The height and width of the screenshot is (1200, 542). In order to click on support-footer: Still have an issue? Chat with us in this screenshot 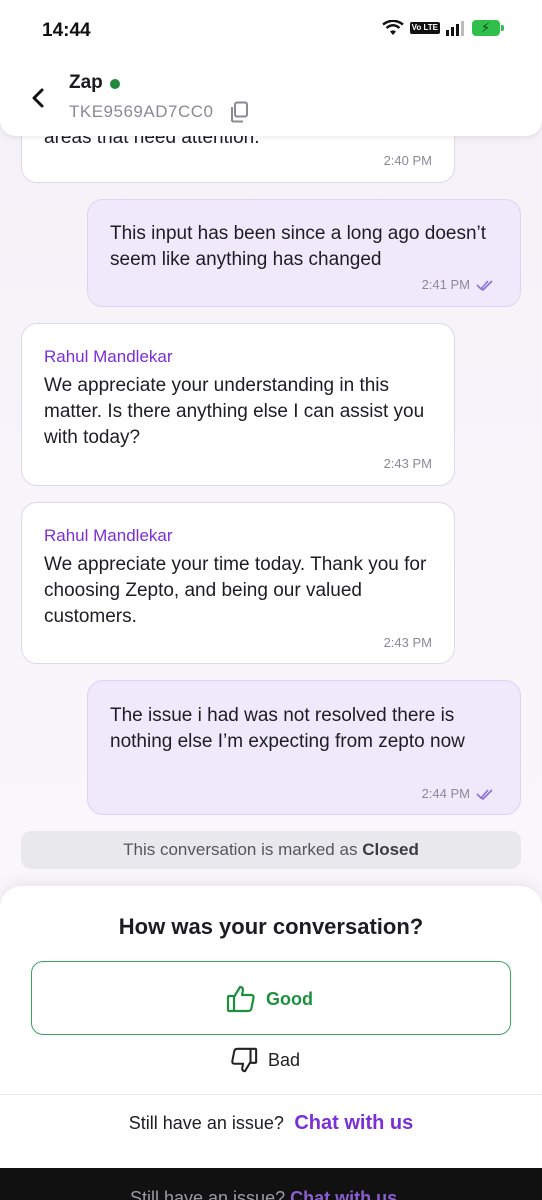, I will do `click(271, 1123)`.